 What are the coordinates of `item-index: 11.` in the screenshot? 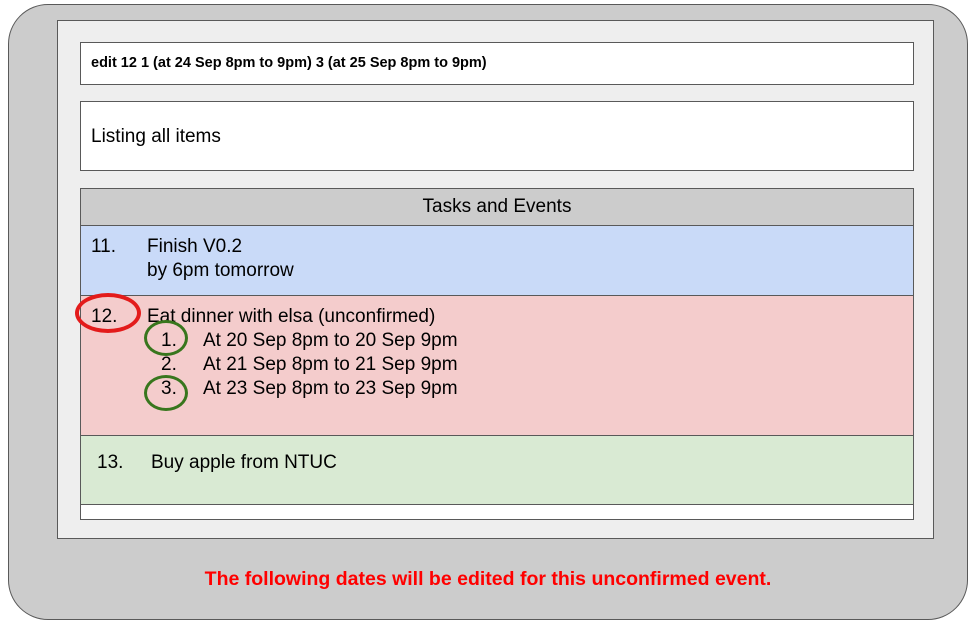 It's located at (104, 246).